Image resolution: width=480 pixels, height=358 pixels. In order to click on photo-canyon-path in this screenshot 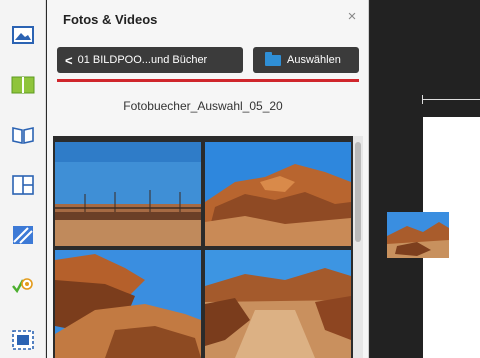, I will do `click(278, 304)`.